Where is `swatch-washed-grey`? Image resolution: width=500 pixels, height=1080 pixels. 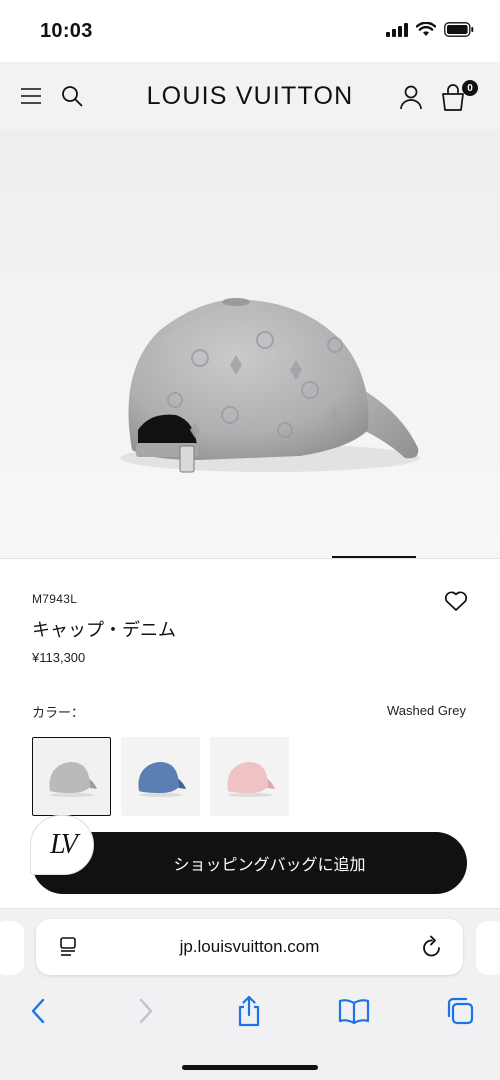
swatch-washed-grey is located at coordinates (71, 776).